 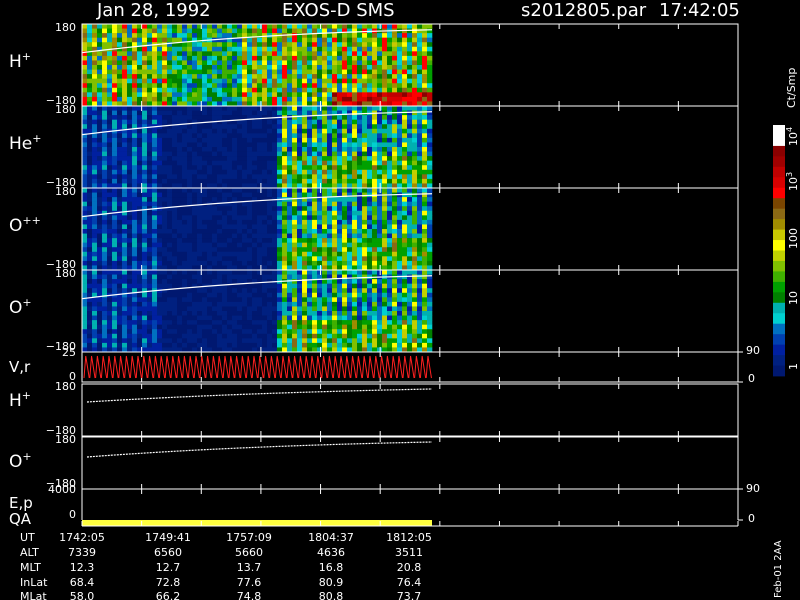 I want to click on axis-cell: 58.0, so click(x=82, y=595).